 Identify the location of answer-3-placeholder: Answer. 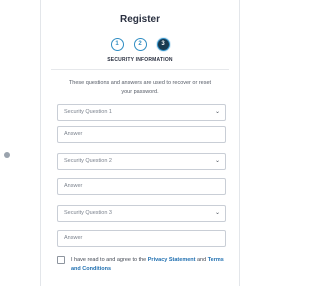
(73, 238).